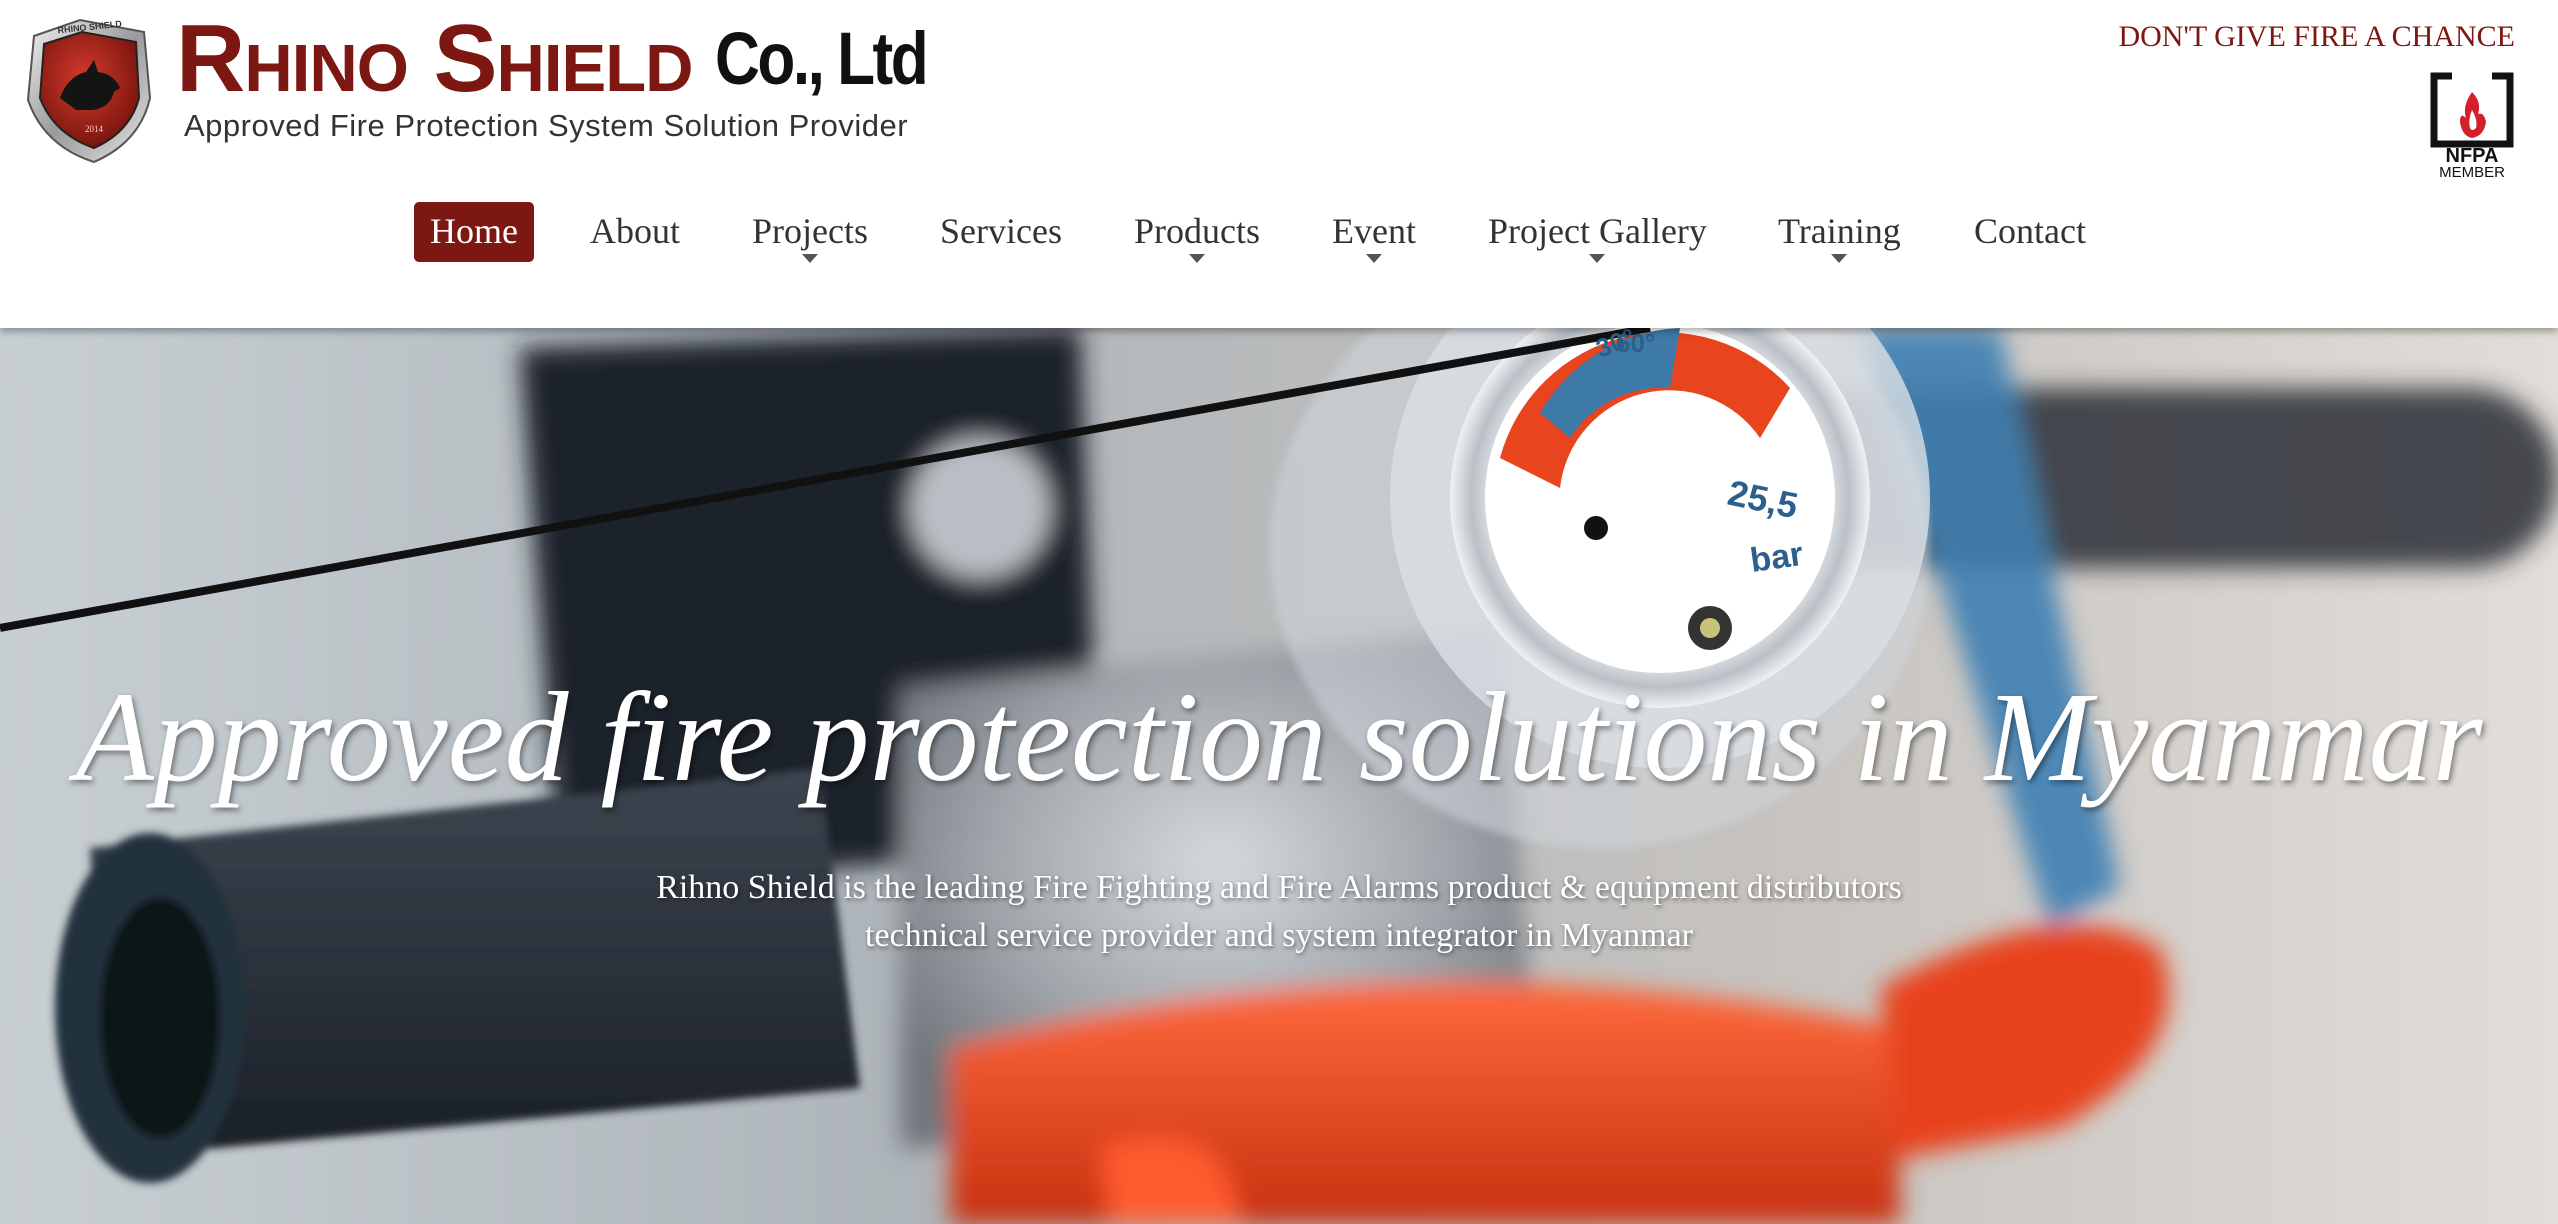 The image size is (2558, 1224). What do you see at coordinates (2472, 125) in the screenshot?
I see `nfpa-member-logo: NFPA MEMBER` at bounding box center [2472, 125].